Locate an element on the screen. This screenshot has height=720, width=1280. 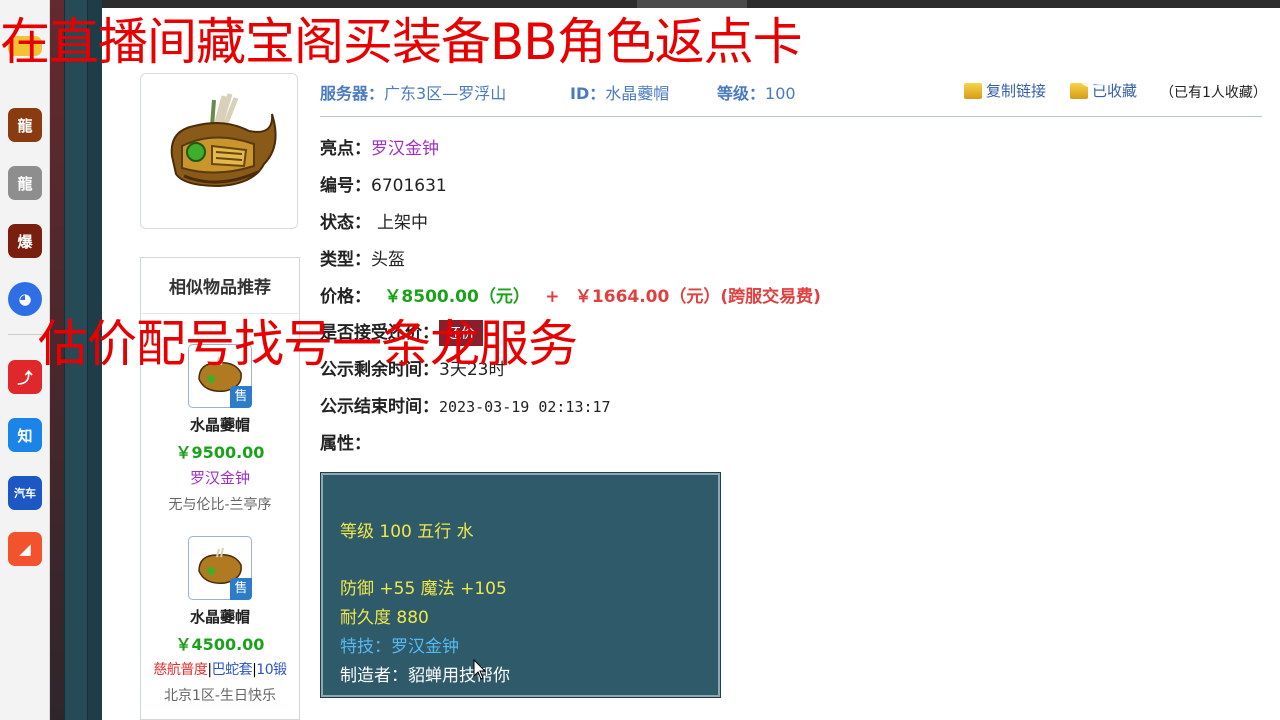
cc-live-watermark-large: CC直播 is located at coordinates (1145, 68).